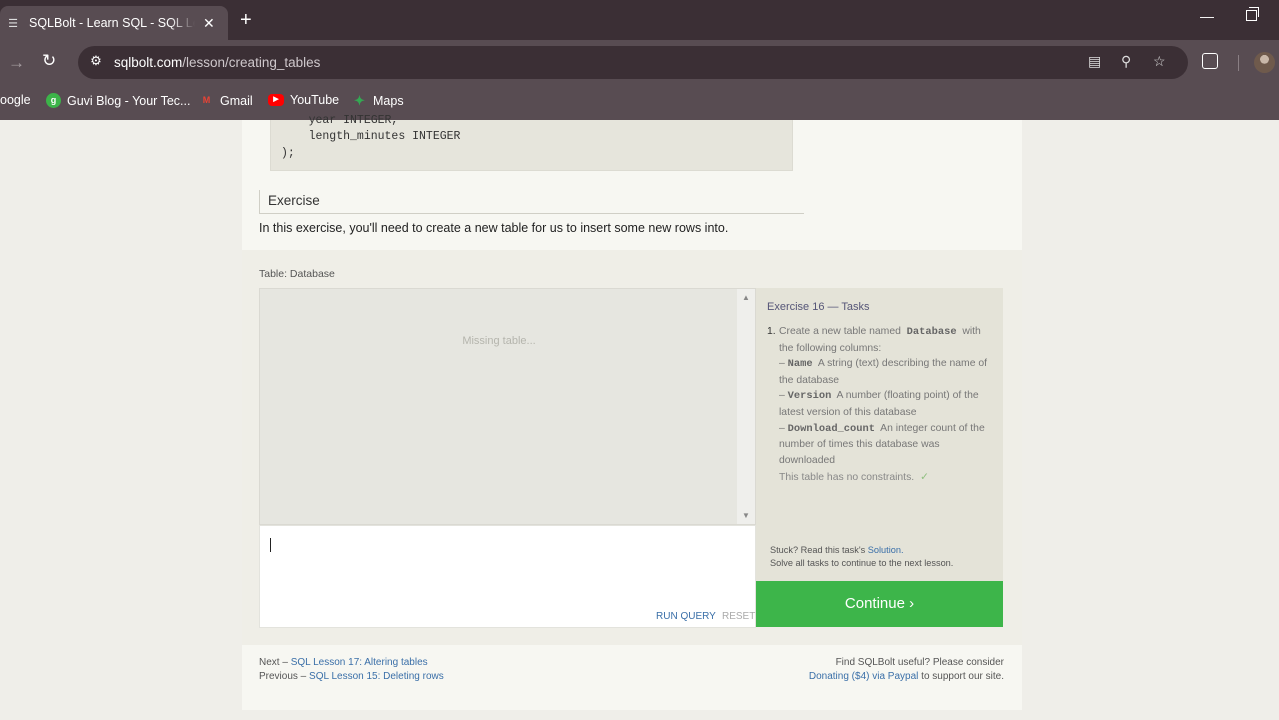 The image size is (1279, 720). Describe the element at coordinates (276, 100) in the screenshot. I see `youtube-icon: ▶` at that location.